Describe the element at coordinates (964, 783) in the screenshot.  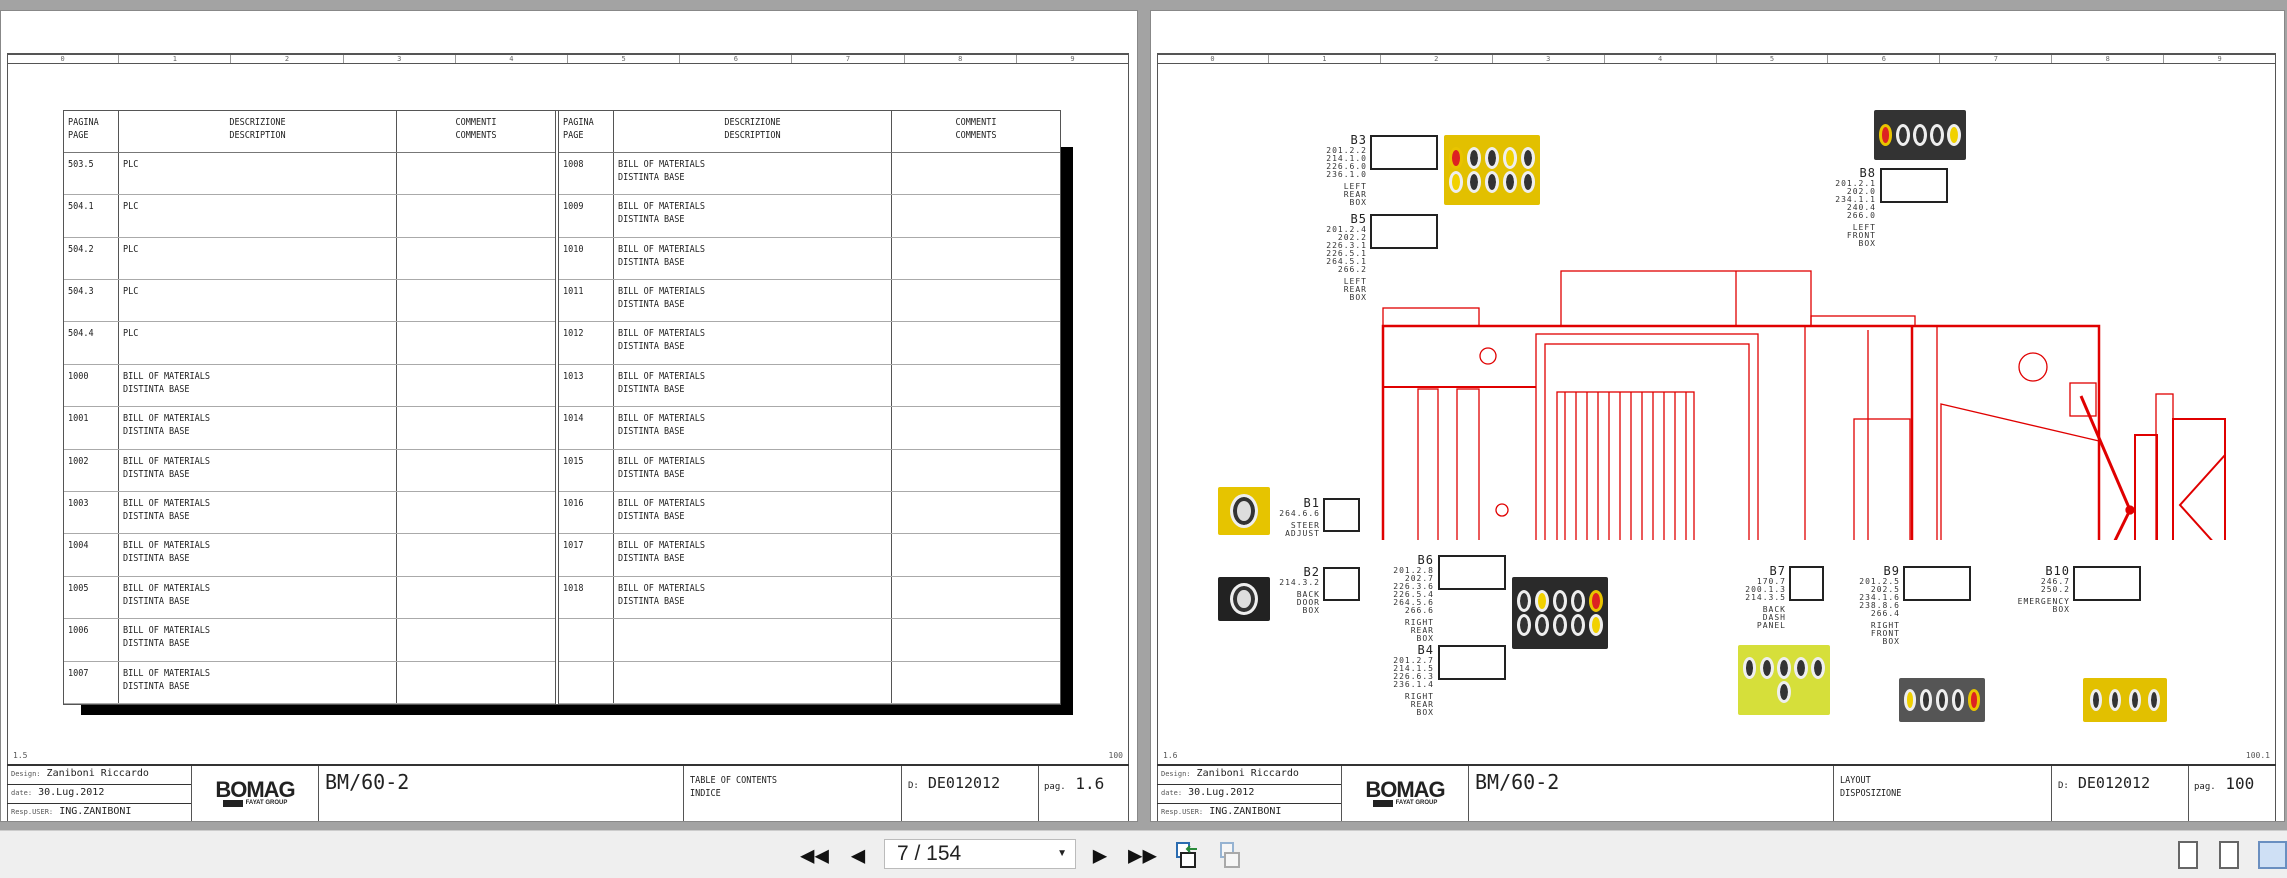
I see `doc-id: DE012012` at that location.